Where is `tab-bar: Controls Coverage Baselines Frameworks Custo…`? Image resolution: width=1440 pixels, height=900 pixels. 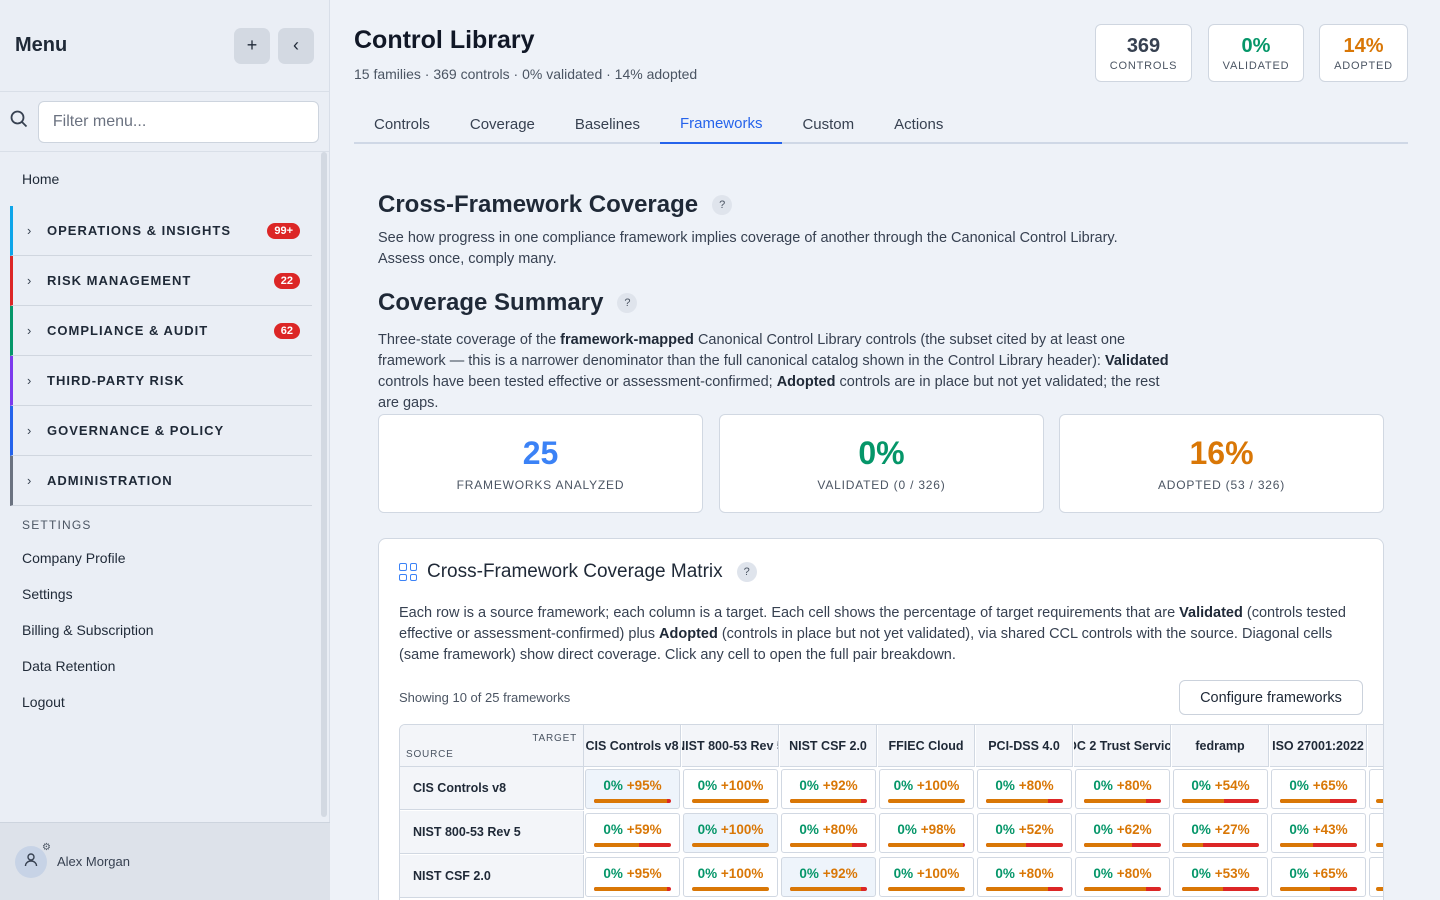 tab-bar: Controls Coverage Baselines Frameworks Custo… is located at coordinates (881, 124).